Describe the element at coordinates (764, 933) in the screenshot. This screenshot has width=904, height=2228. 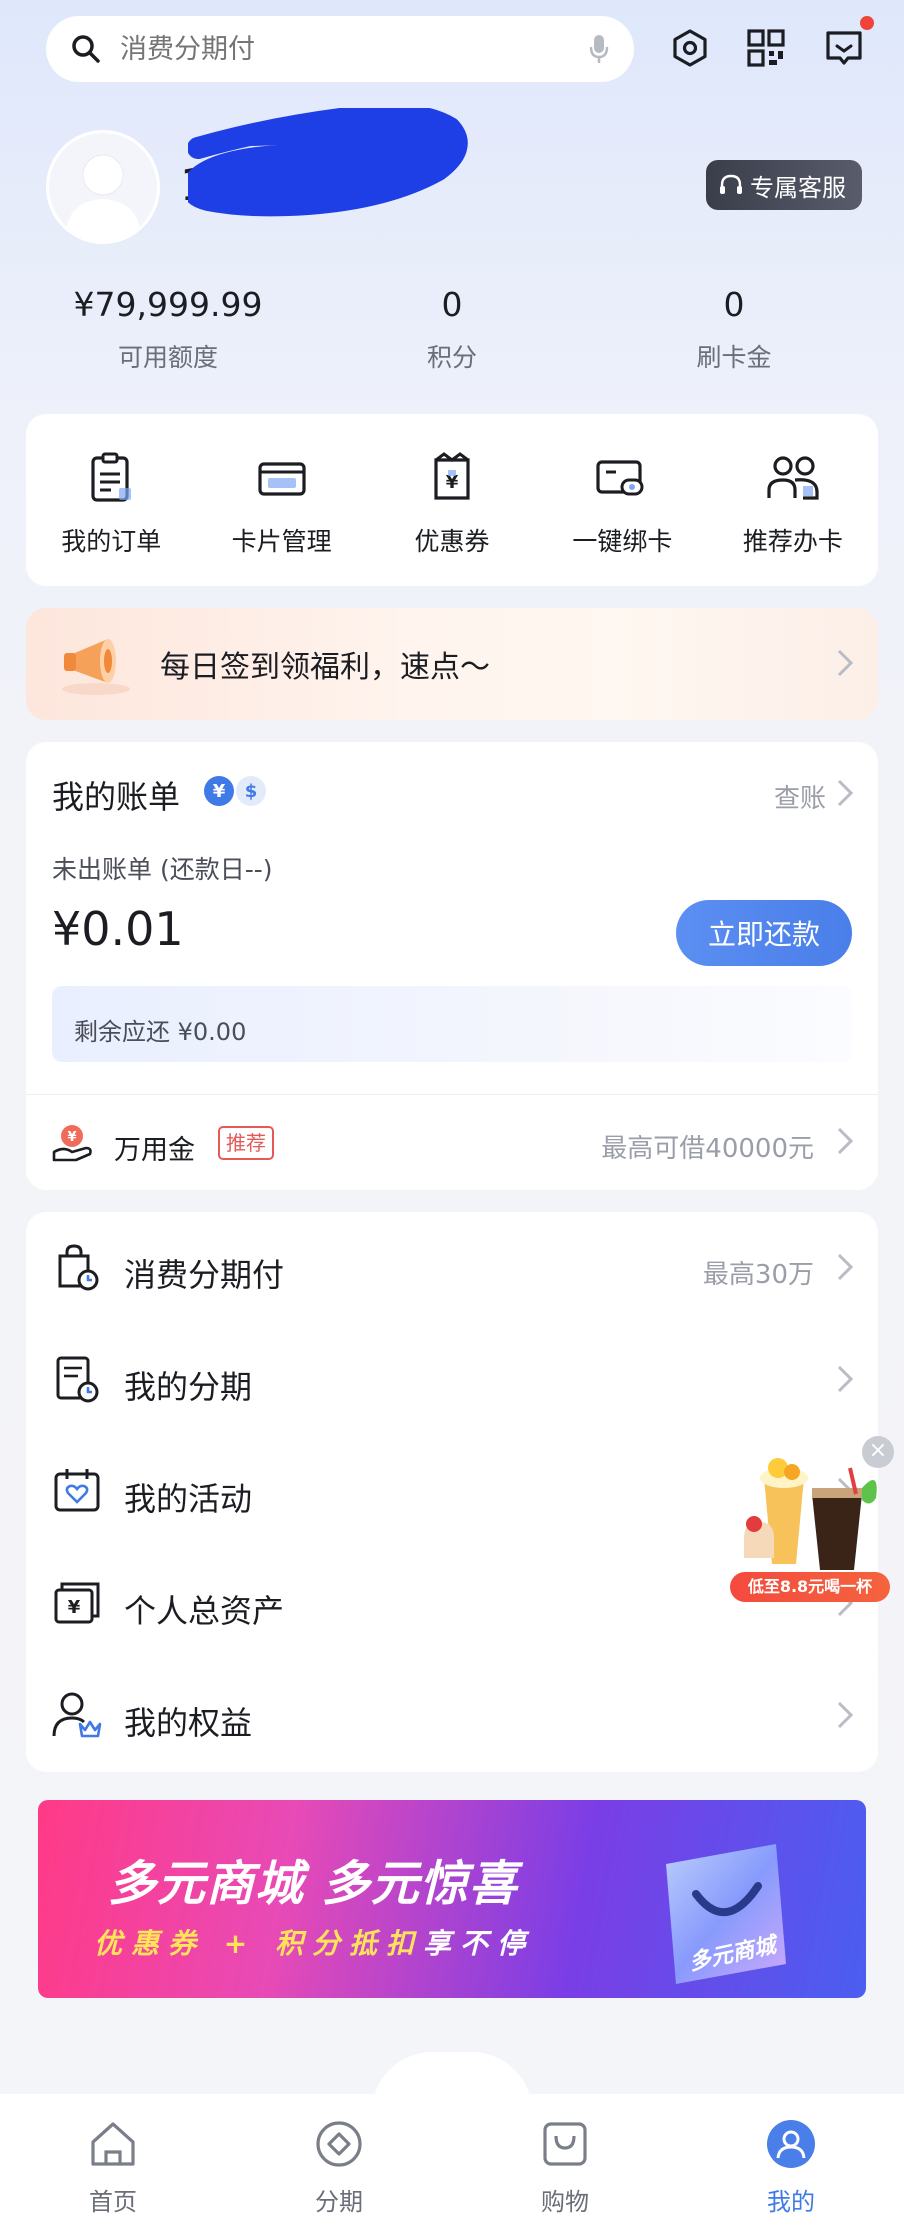
I see `repay-now-button: 立即还款` at that location.